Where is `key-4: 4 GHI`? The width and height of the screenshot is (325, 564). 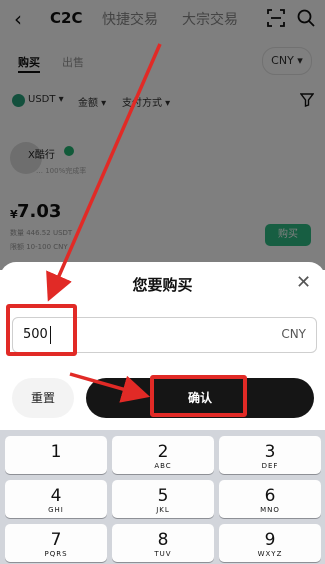
key-4: 4 GHI is located at coordinates (56, 499).